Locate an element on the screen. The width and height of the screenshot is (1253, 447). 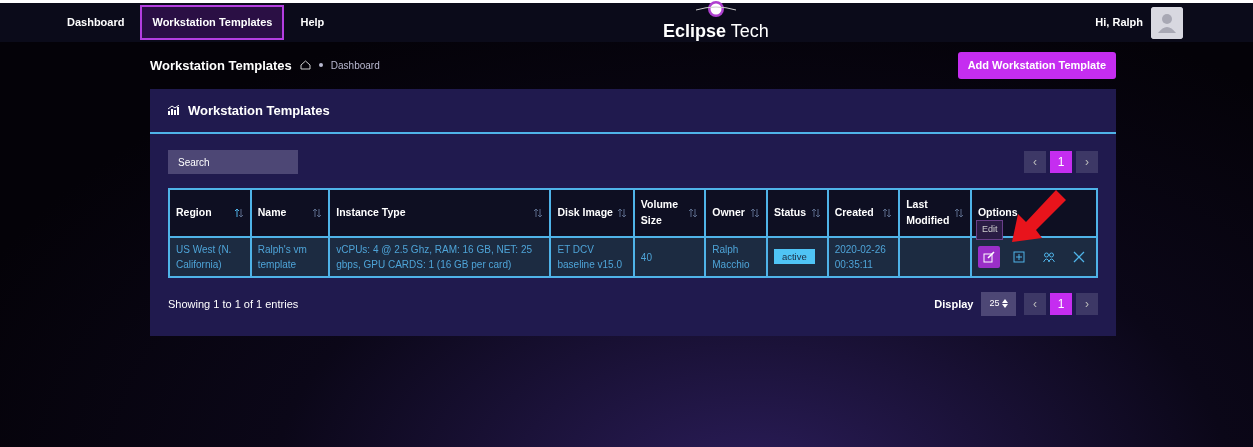
entries-info: Showing 1 to 1 of 1 entries is located at coordinates (233, 304).